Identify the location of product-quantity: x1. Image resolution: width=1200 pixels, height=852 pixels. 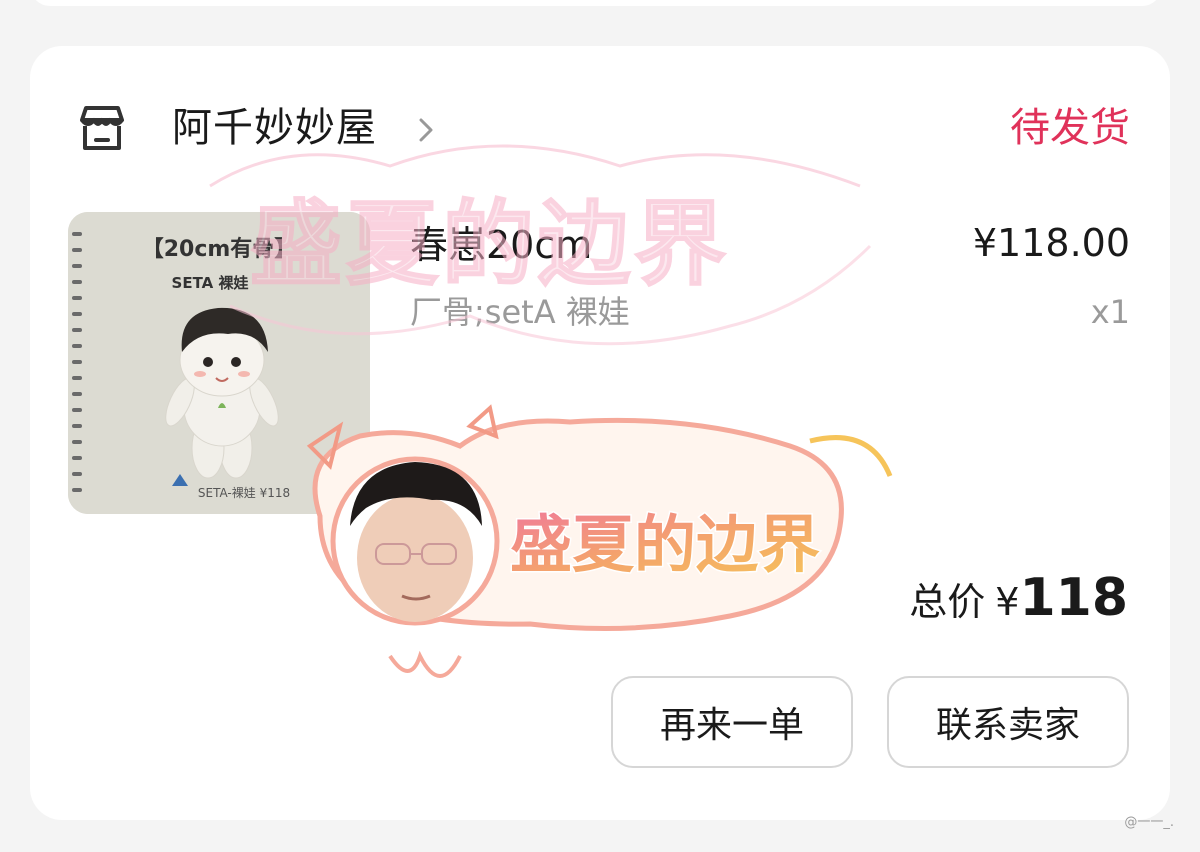
(1110, 312).